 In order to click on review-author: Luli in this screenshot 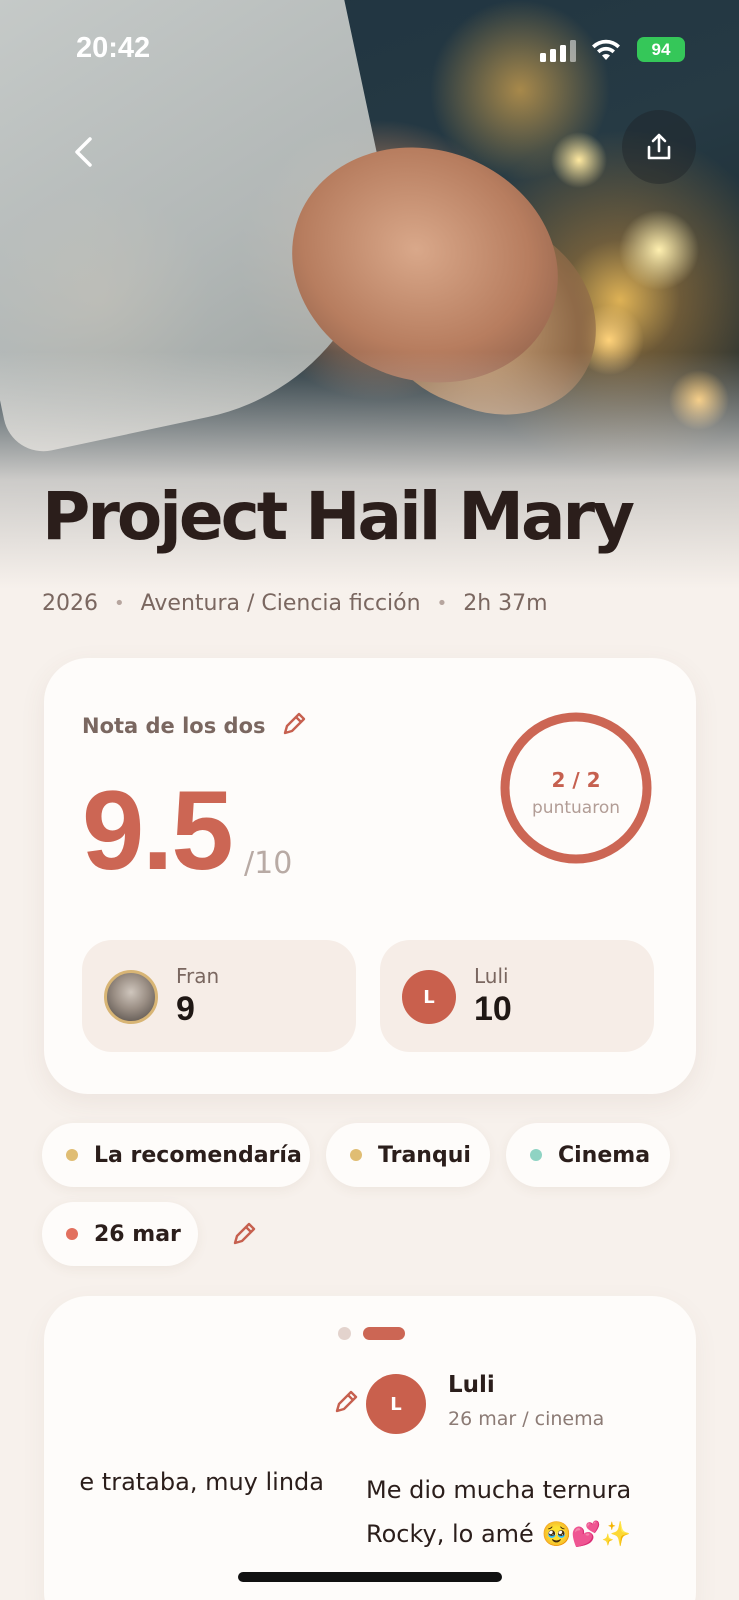, I will do `click(471, 1385)`.